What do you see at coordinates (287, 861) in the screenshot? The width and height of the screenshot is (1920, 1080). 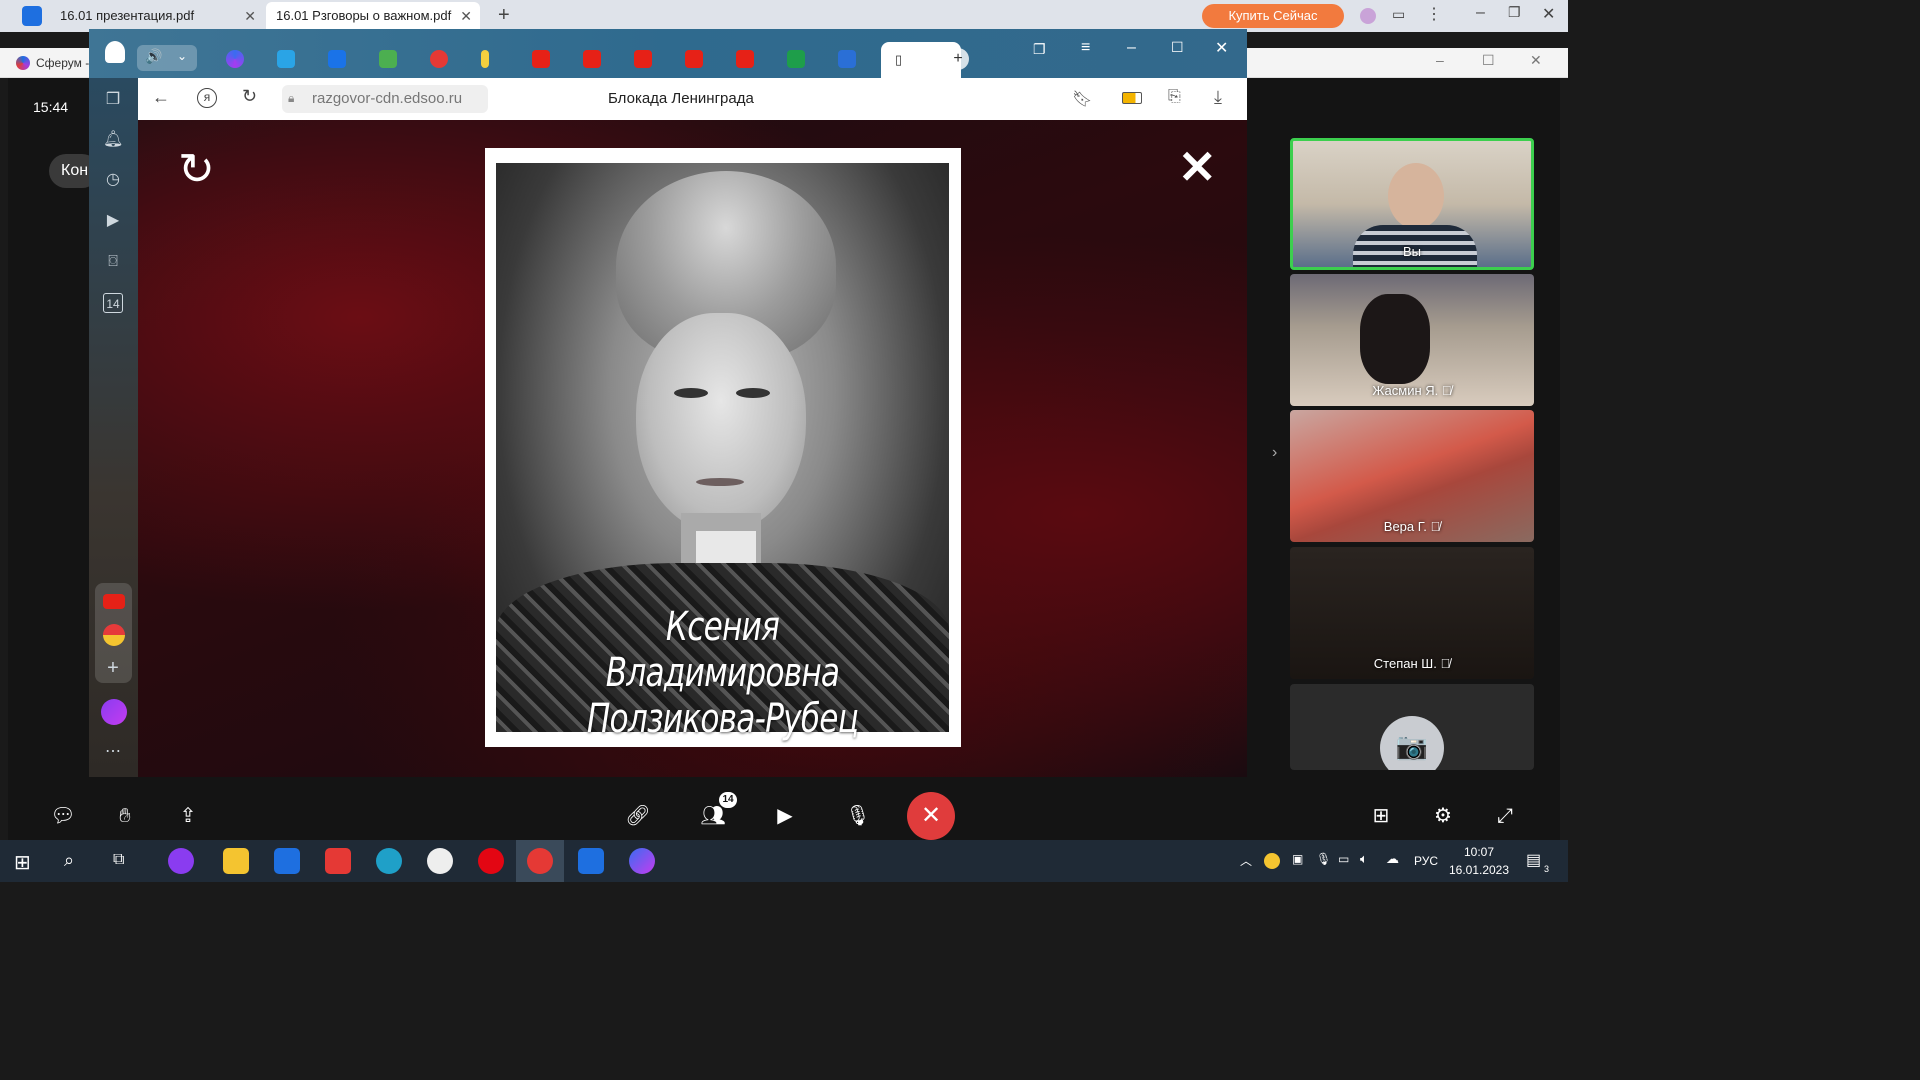 I see `mail-icon` at bounding box center [287, 861].